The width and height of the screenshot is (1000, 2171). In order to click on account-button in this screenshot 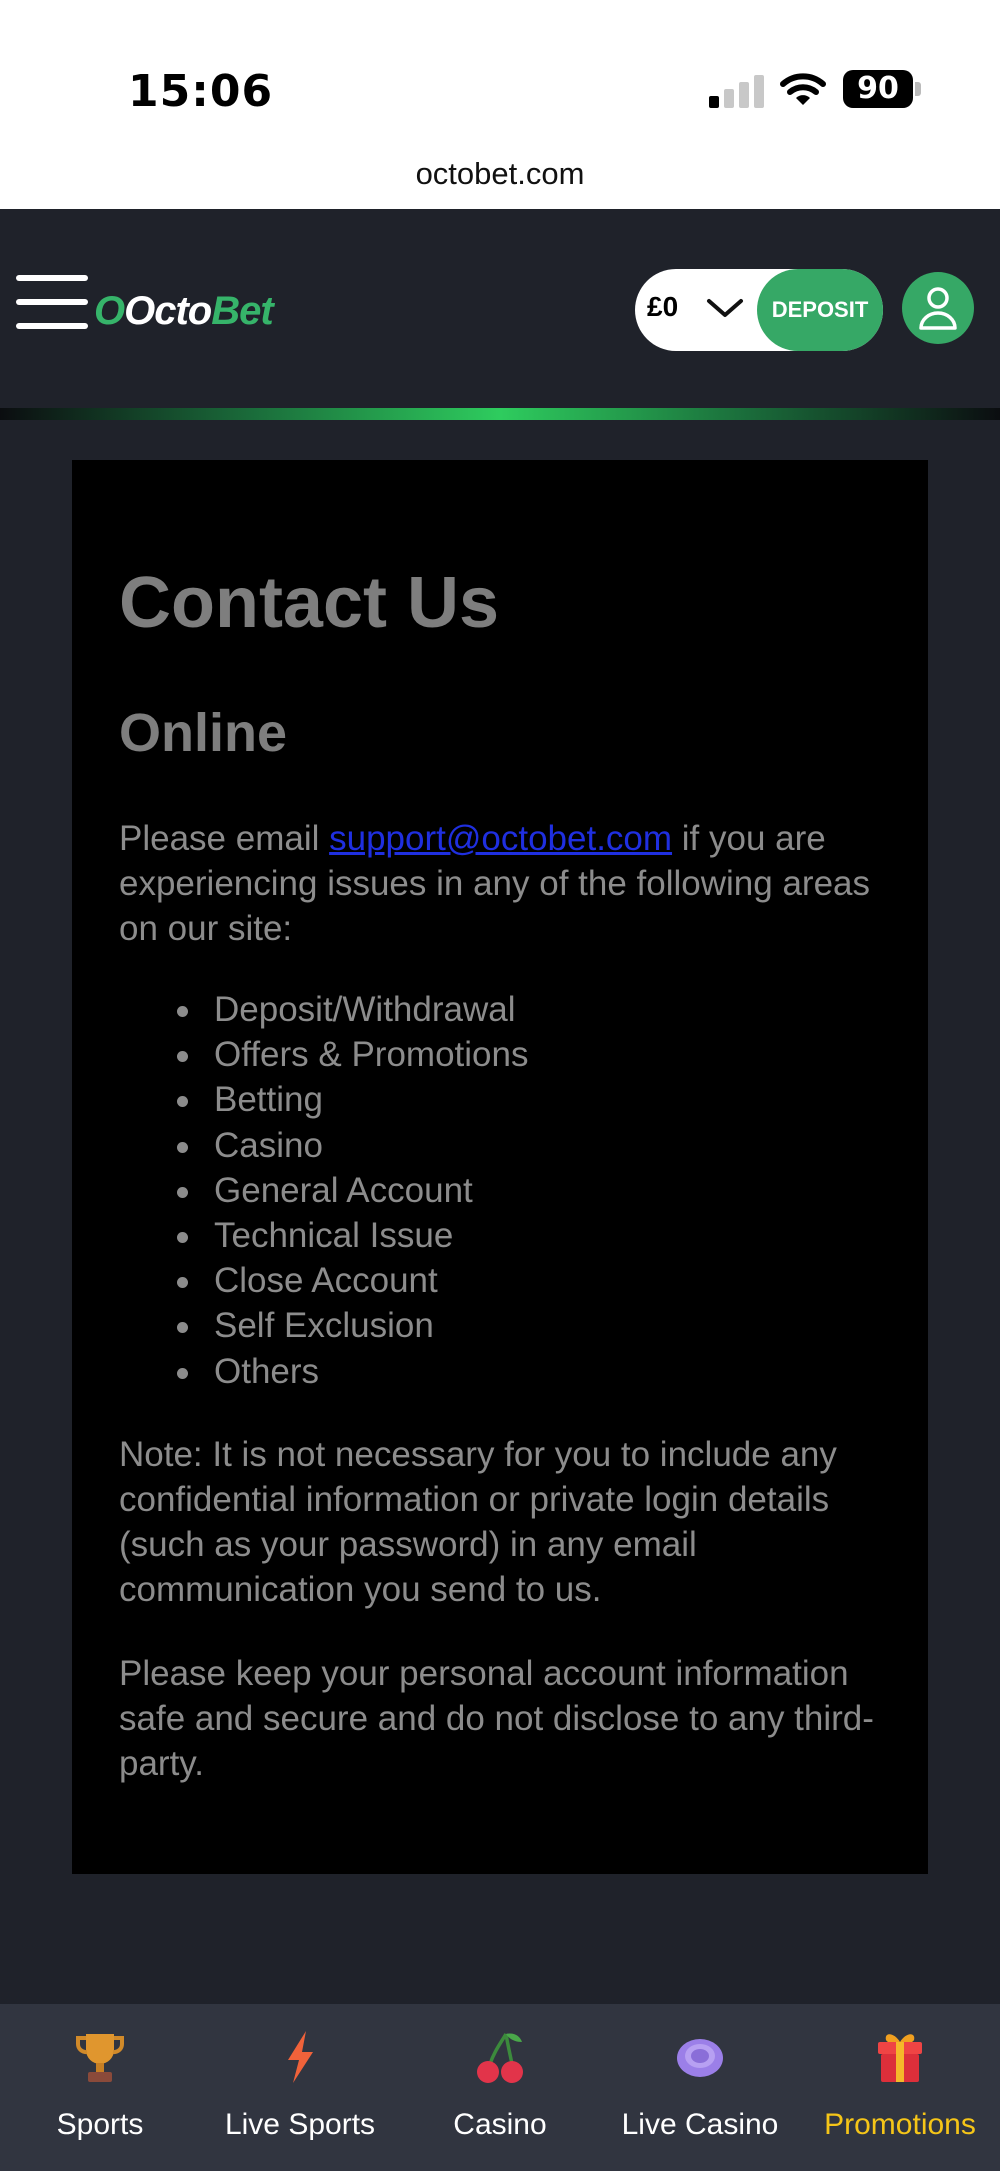, I will do `click(938, 308)`.